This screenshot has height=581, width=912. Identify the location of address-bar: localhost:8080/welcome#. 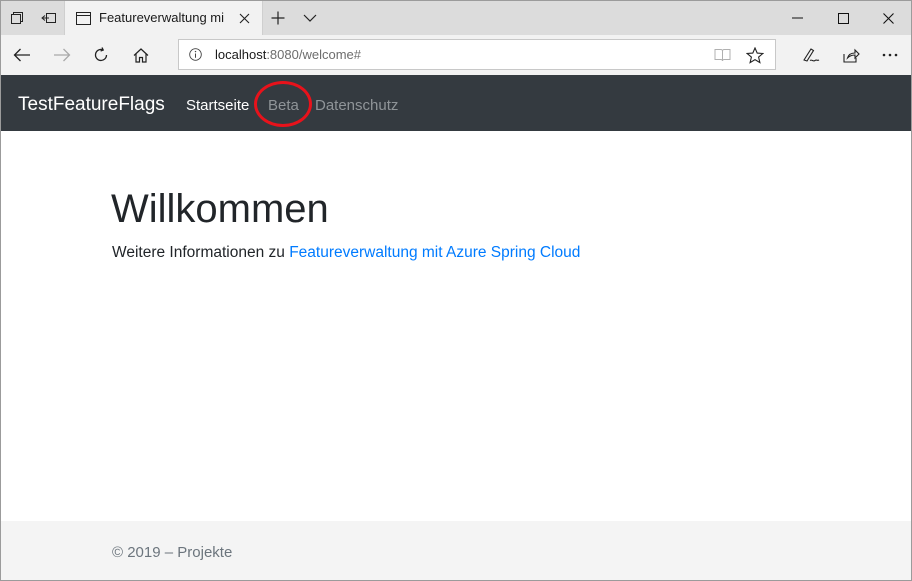
(477, 54).